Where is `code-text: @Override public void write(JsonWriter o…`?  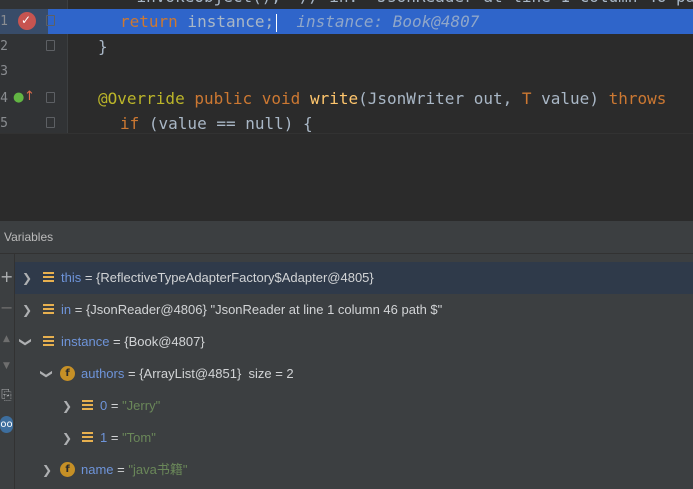 code-text: @Override public void write(JsonWriter o… is located at coordinates (382, 98).